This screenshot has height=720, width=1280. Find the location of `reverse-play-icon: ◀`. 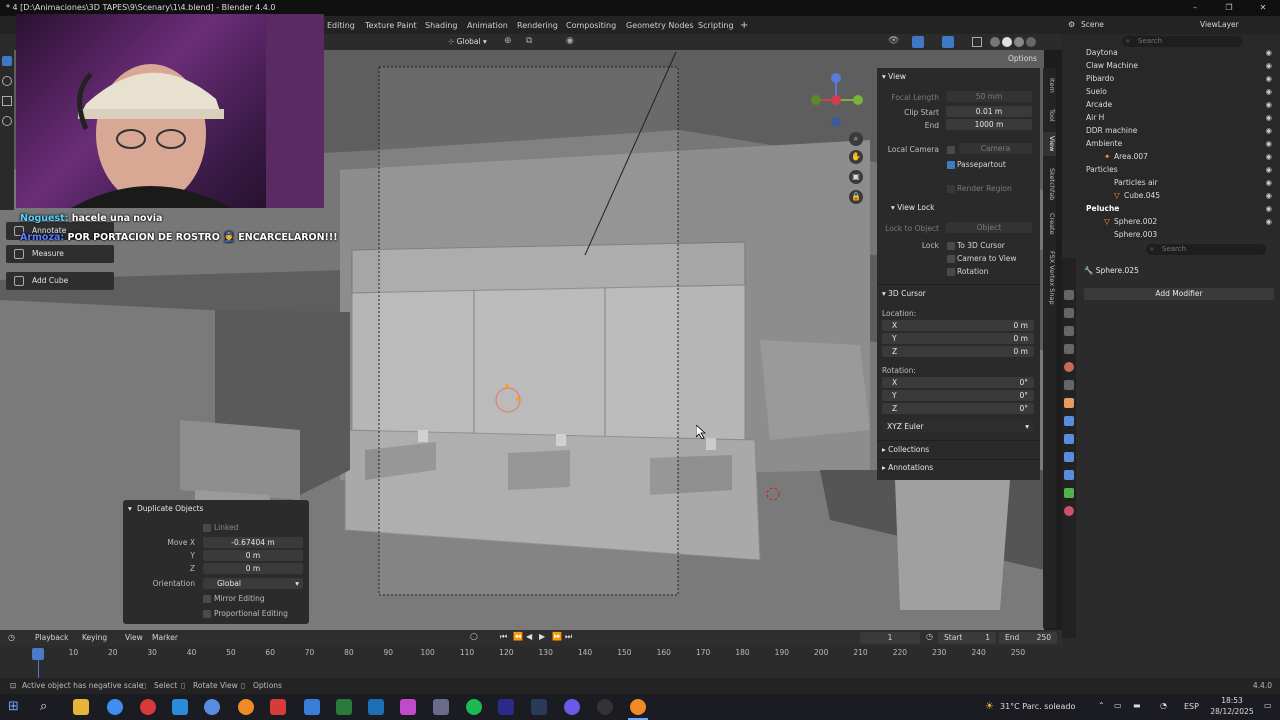

reverse-play-icon: ◀ is located at coordinates (529, 636).